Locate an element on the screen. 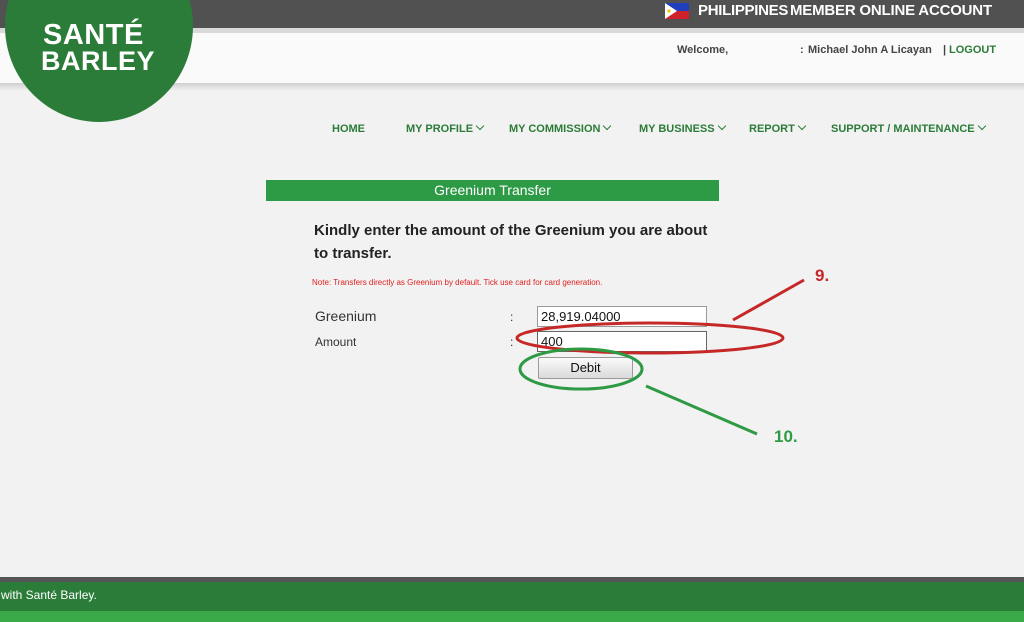 This screenshot has height=622, width=1024. red-pointer-line is located at coordinates (768, 300).